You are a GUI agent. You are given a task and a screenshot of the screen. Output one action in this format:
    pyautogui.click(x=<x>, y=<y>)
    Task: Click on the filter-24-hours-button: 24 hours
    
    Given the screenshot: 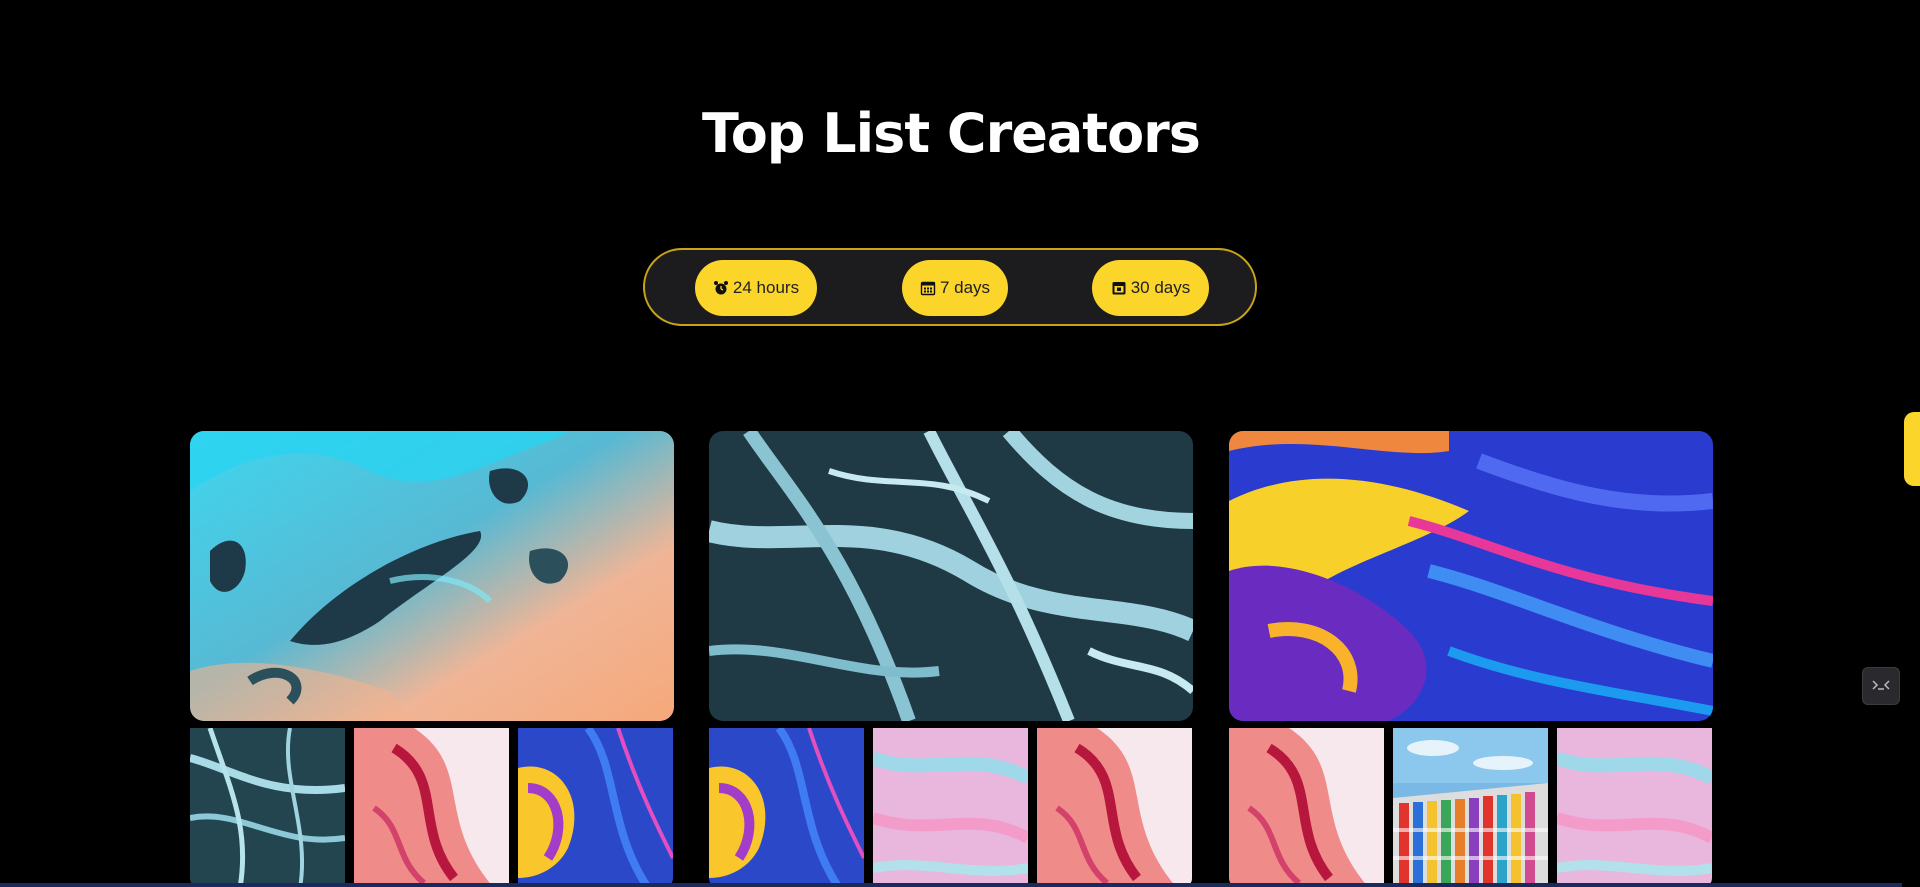 What is the action you would take?
    pyautogui.click(x=756, y=288)
    